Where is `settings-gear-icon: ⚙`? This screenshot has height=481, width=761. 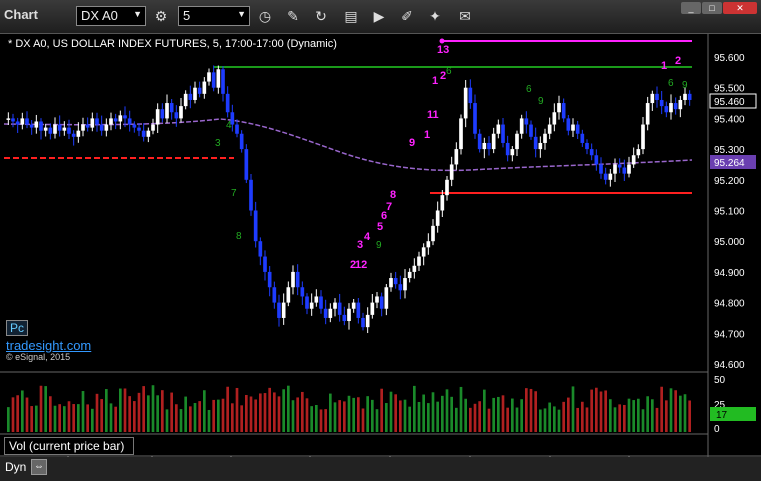
settings-gear-icon: ⚙ is located at coordinates (161, 16).